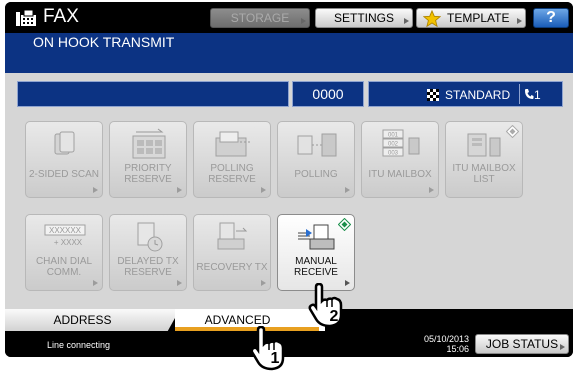 This screenshot has height=372, width=577. Describe the element at coordinates (232, 267) in the screenshot. I see `tile-label: RECOVERY TX` at that location.